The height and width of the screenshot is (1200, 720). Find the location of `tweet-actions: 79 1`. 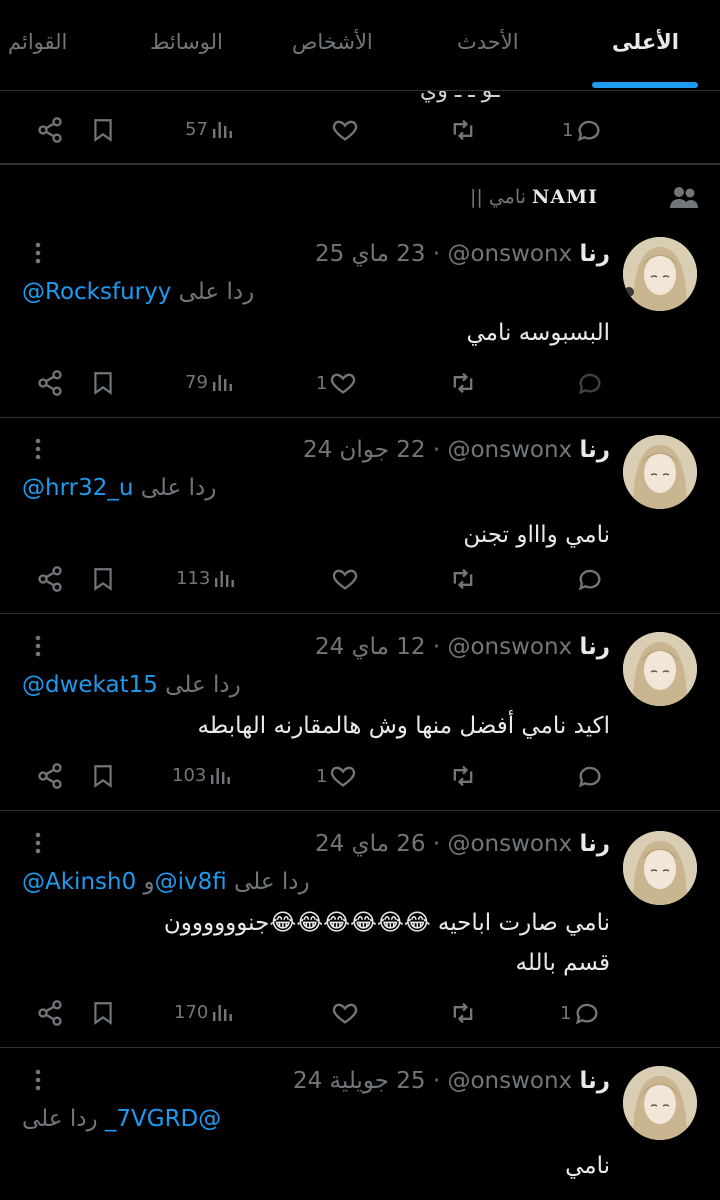

tweet-actions: 79 1 is located at coordinates (360, 384).